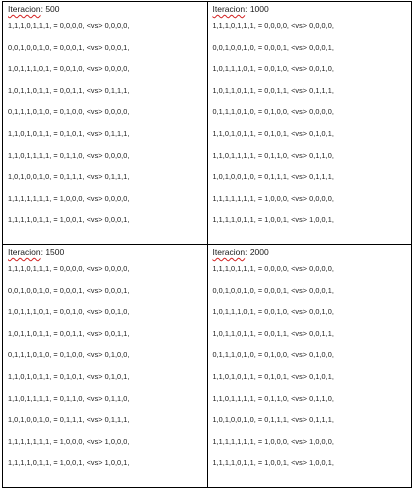 The height and width of the screenshot is (489, 414). Describe the element at coordinates (69, 220) in the screenshot. I see `data-line: 1,1,1,1,0,1,1, = 1,0,0,1, <vs> 0,0,0,1,` at that location.